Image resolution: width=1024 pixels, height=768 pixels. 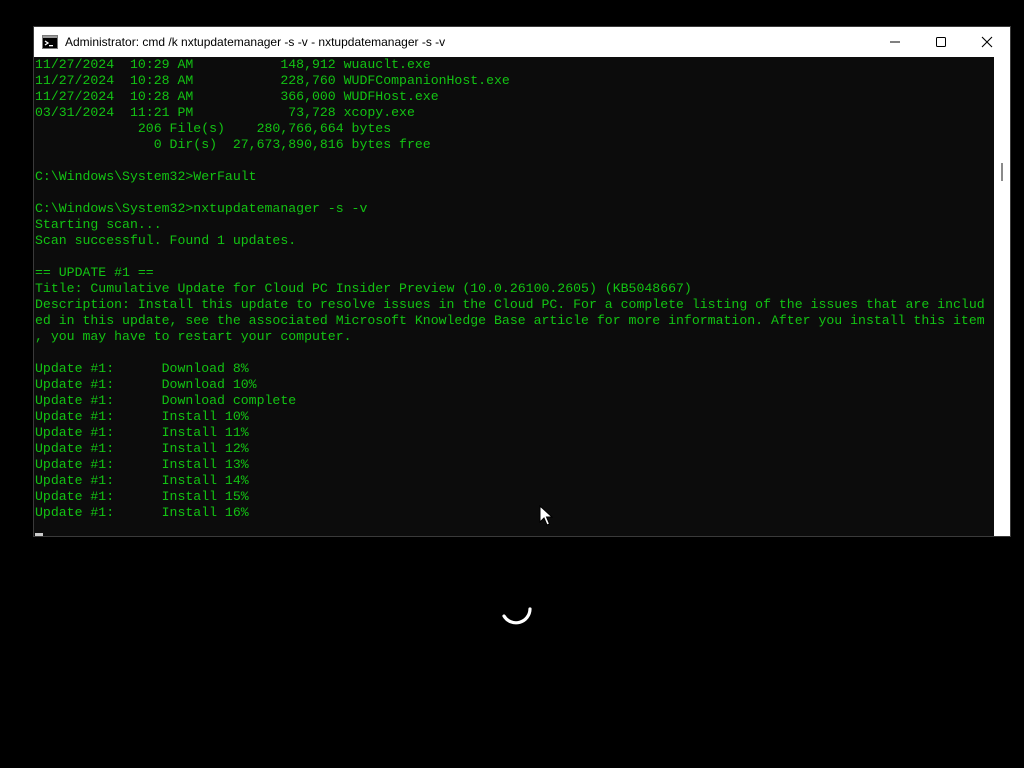 What do you see at coordinates (225, 112) in the screenshot?
I see `console-line: 03/31/2024 11:21 PM 73,728 xcopy.exe` at bounding box center [225, 112].